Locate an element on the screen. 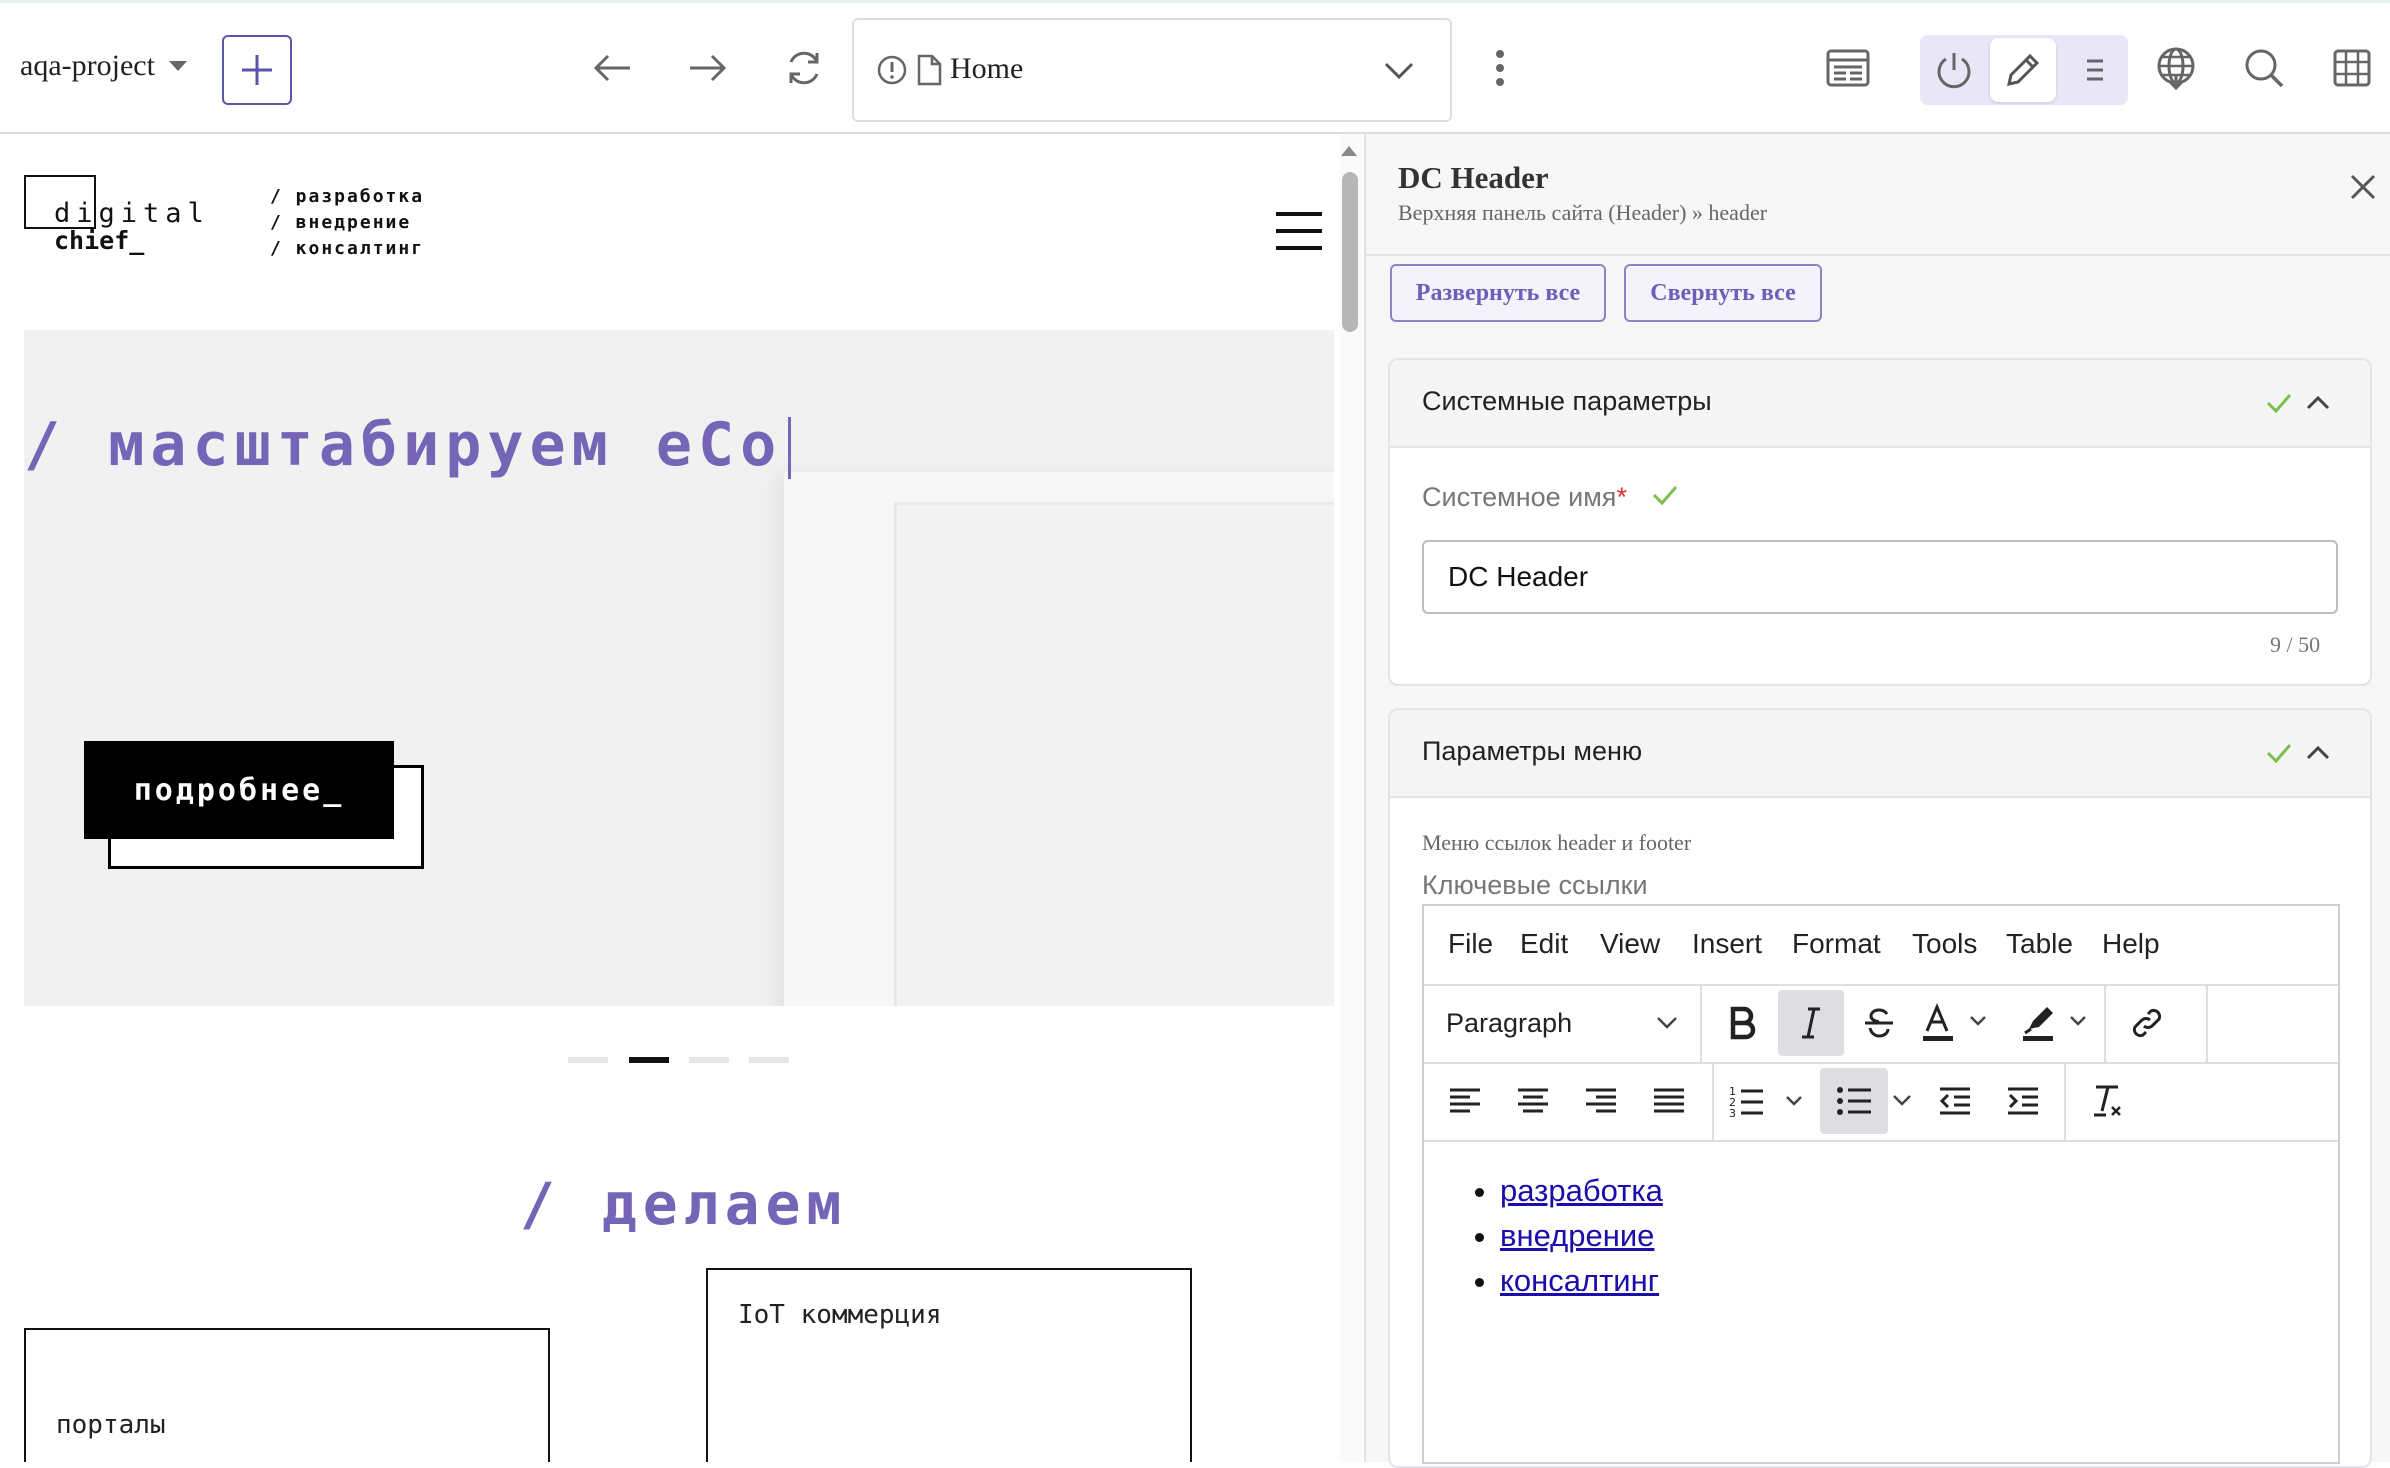  project-name: aqa-project is located at coordinates (87, 65).